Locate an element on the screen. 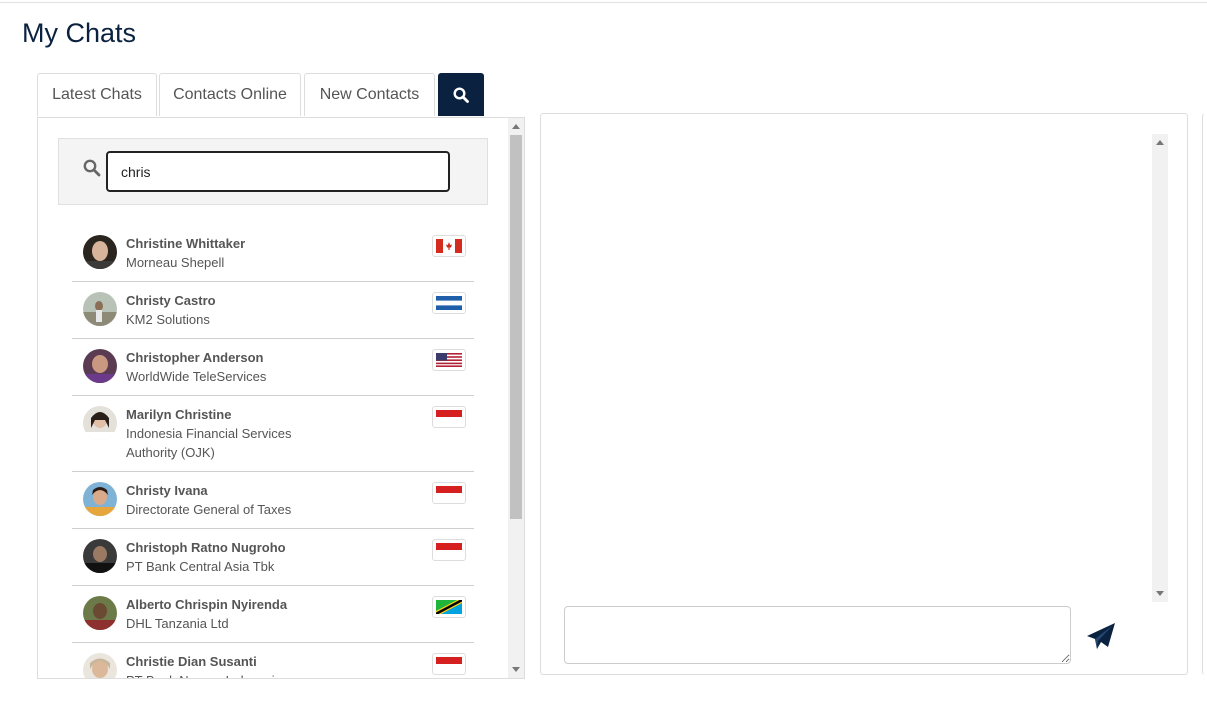 This screenshot has height=701, width=1207. contact-organization: DHL Tanzania Ltd is located at coordinates (177, 623).